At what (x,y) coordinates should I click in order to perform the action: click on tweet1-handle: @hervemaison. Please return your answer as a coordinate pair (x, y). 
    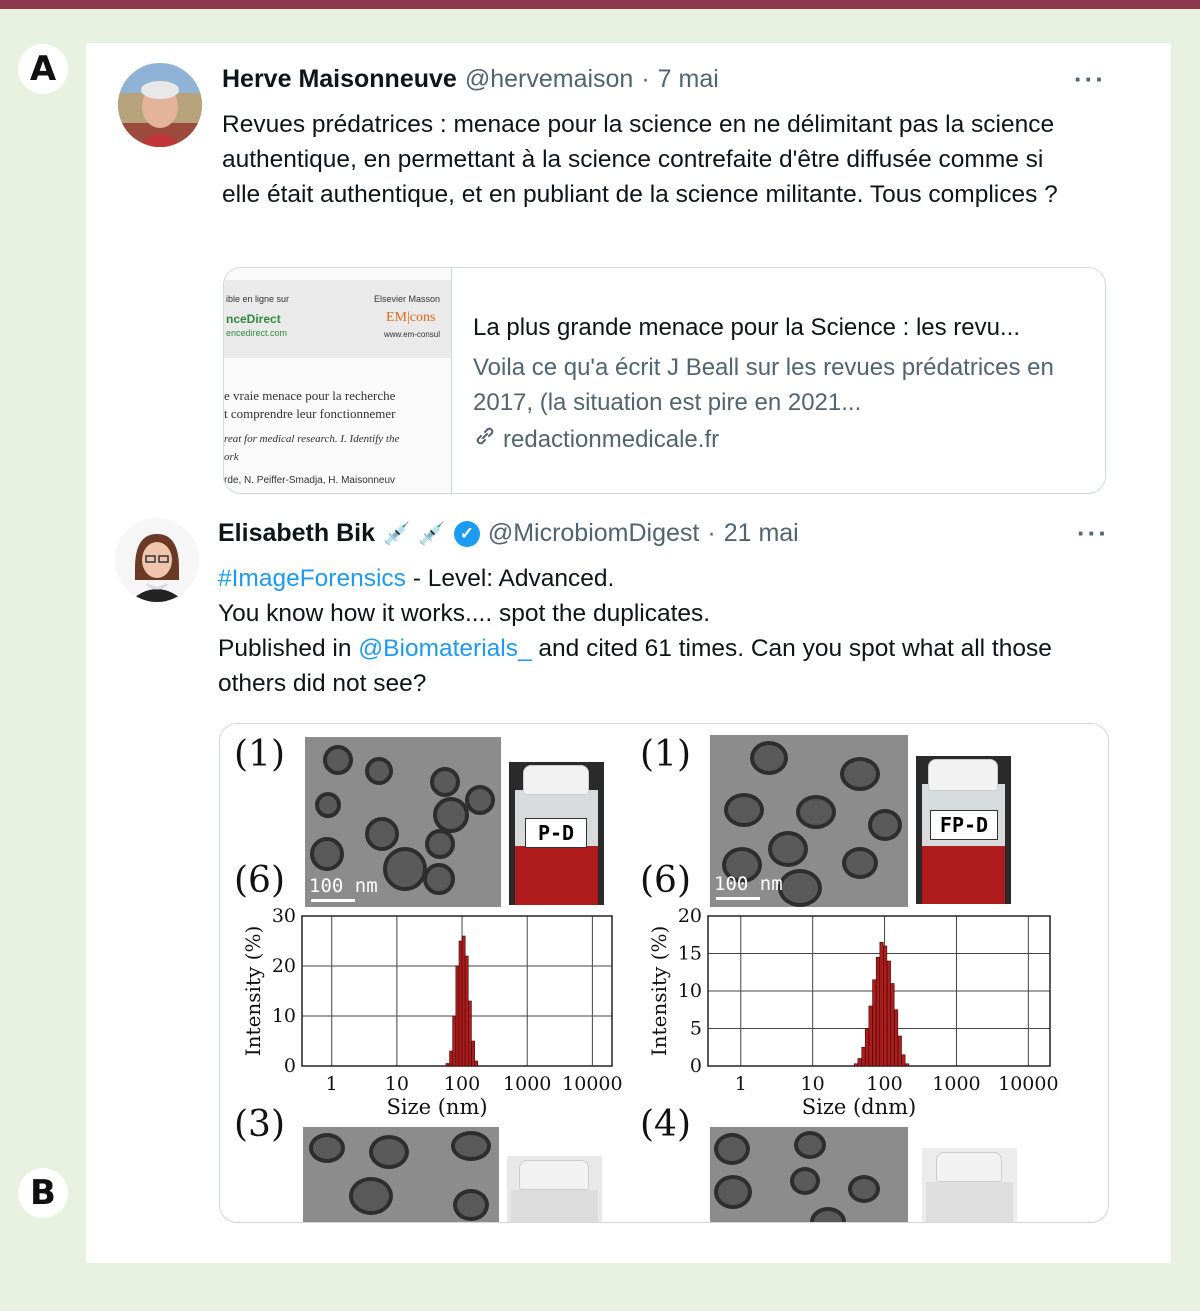
    Looking at the image, I should click on (549, 79).